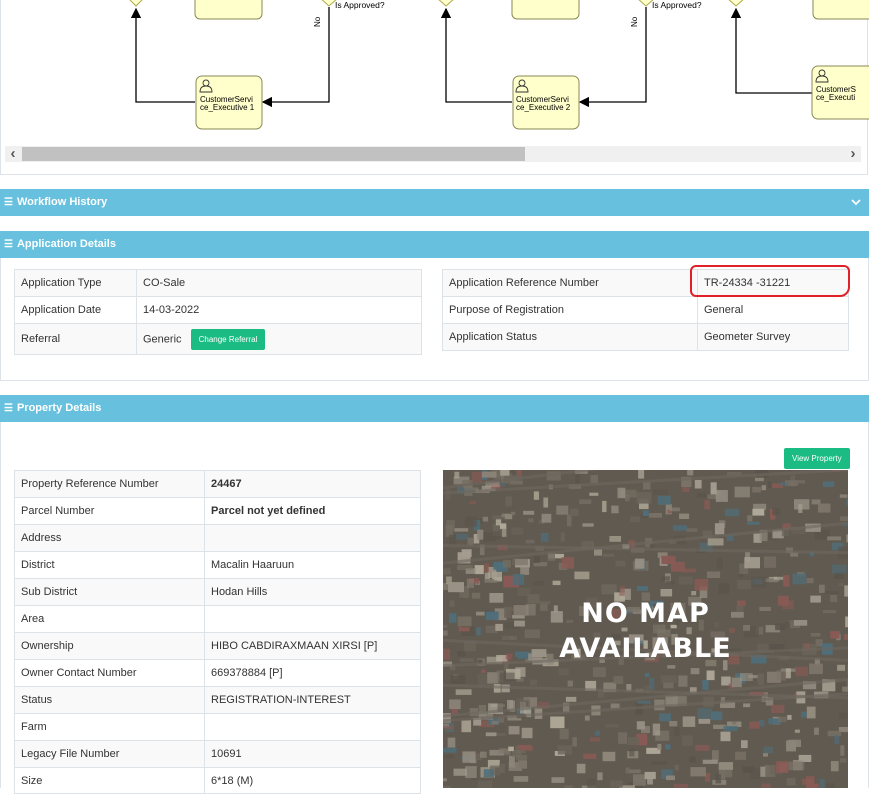  Describe the element at coordinates (313, 619) in the screenshot. I see `area-value` at that location.